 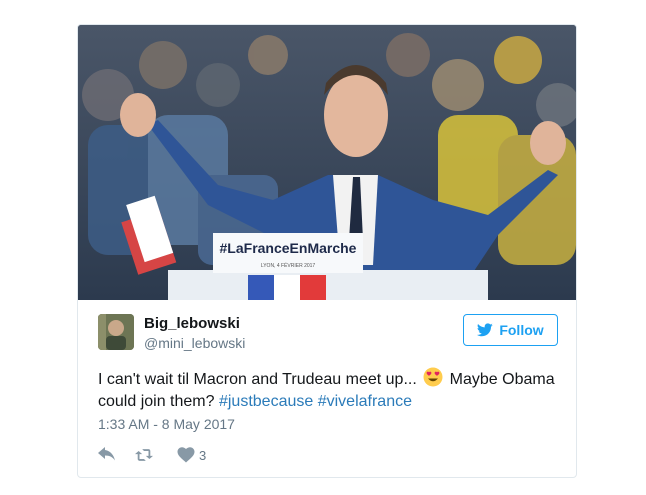 What do you see at coordinates (485, 330) in the screenshot?
I see `twitter-bird-icon` at bounding box center [485, 330].